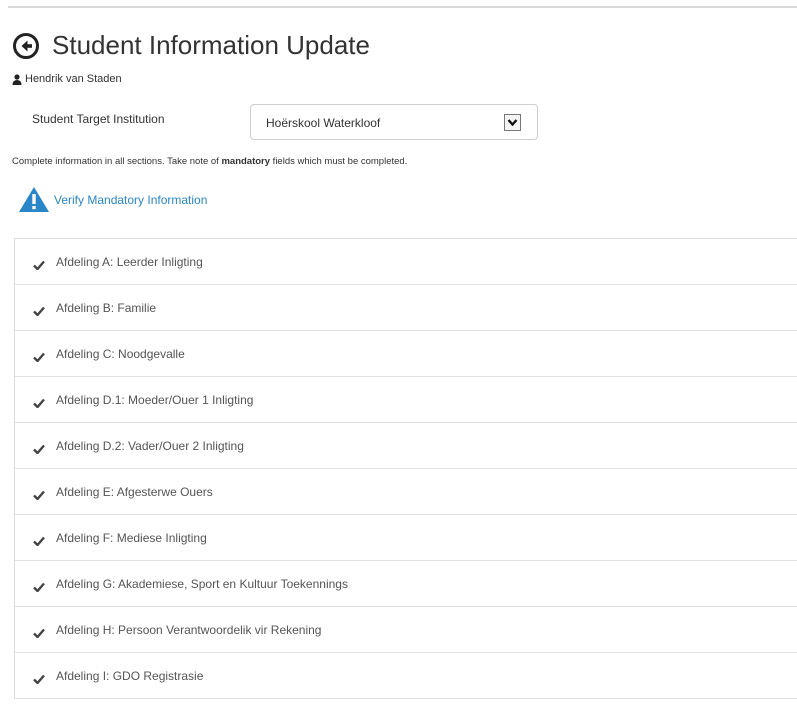  I want to click on section-label: Afdeling C: Noodgevalle, so click(120, 353).